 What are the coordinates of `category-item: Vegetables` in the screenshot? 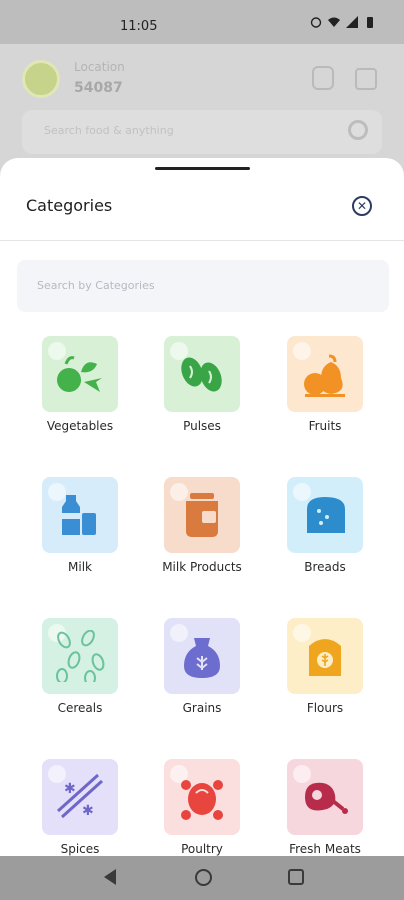 It's located at (80, 384).